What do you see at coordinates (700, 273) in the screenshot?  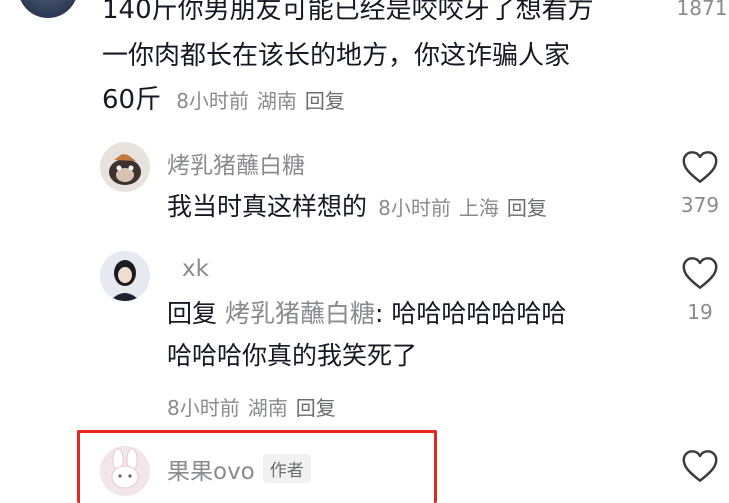 I see `reply-2-like-heart-icon` at bounding box center [700, 273].